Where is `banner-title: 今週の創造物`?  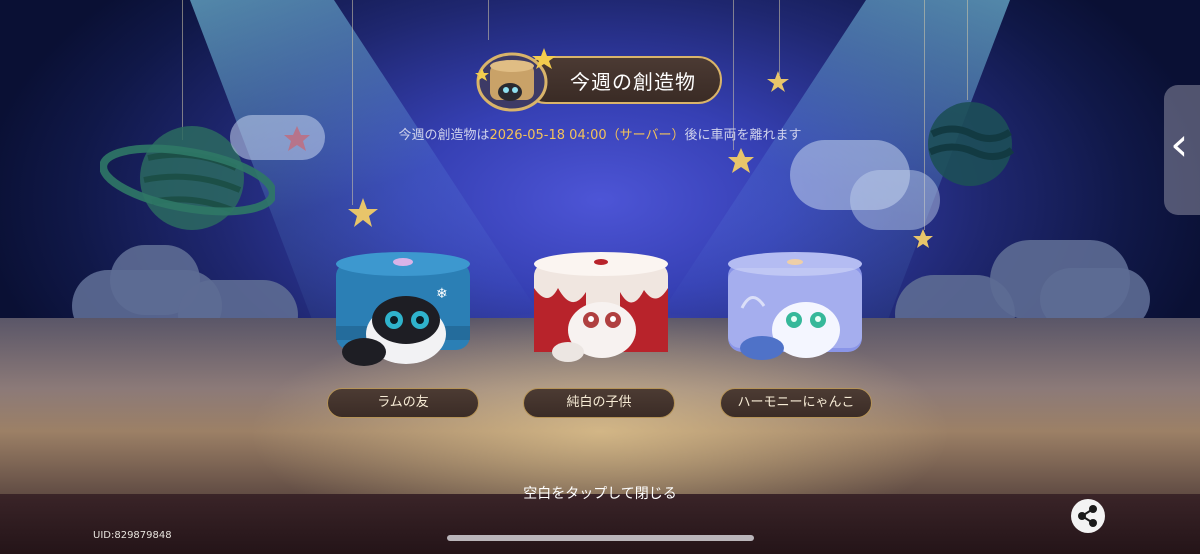 banner-title: 今週の創造物 is located at coordinates (633, 82).